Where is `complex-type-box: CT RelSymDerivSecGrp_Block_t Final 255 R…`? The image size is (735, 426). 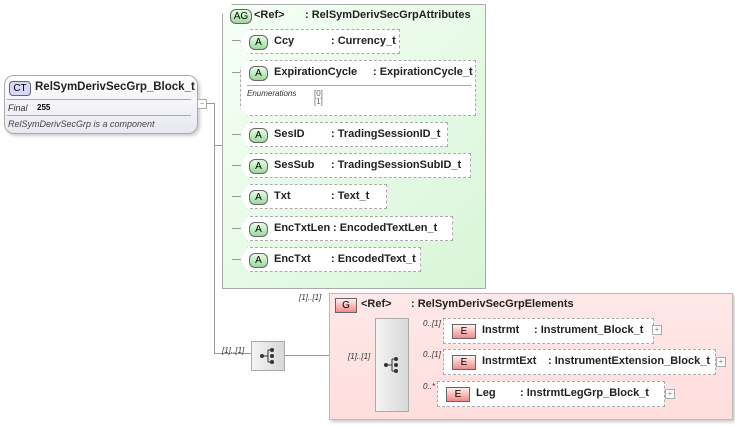 complex-type-box: CT RelSymDerivSecGrp_Block_t Final 255 R… is located at coordinates (101, 104).